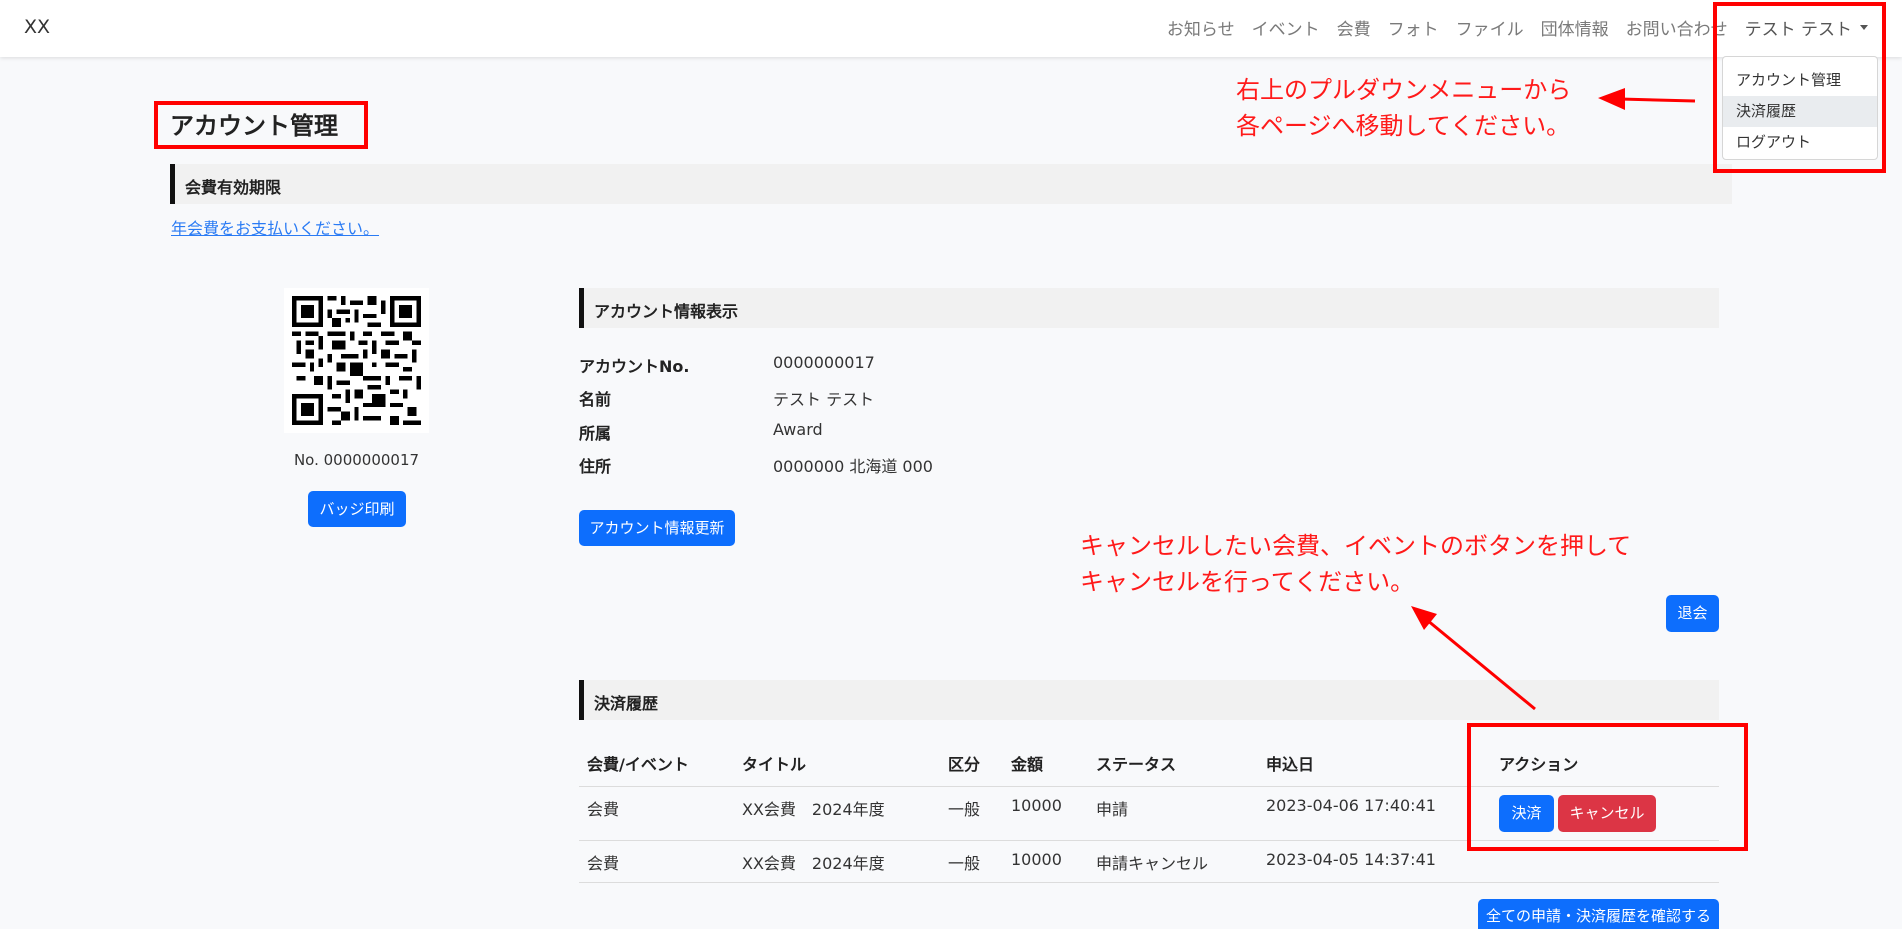 The image size is (1902, 929). I want to click on row1-date: 2023-04-06 17:40:41, so click(1351, 805).